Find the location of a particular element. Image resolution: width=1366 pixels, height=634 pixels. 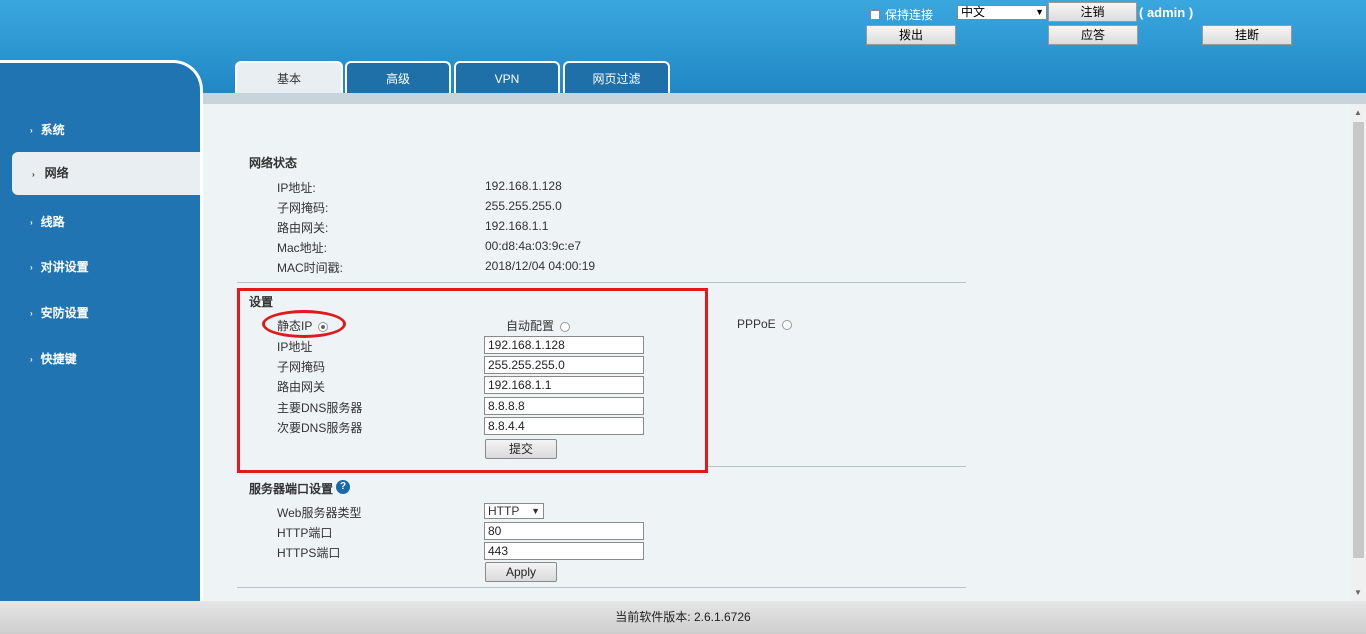

sidebar-item-network: › 网络 is located at coordinates (106, 173).